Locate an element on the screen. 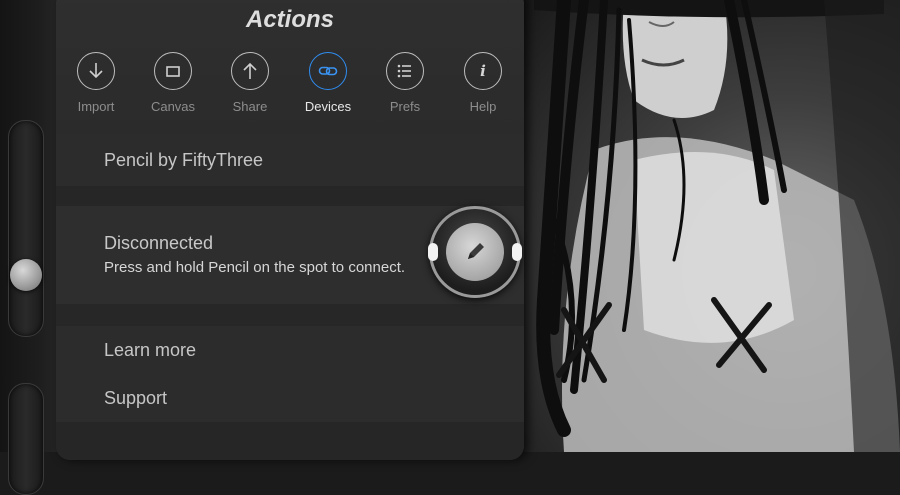  brush-size-slider is located at coordinates (26, 228).